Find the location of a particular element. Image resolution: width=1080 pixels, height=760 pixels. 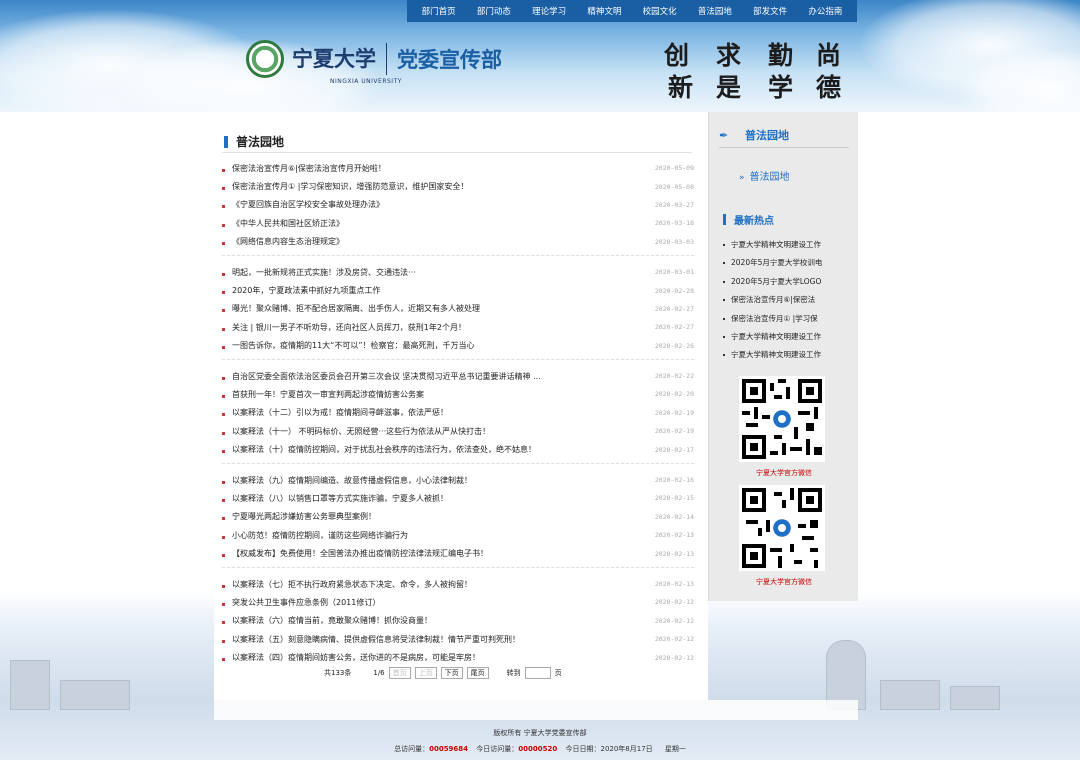

nav-item-1: 部门动态 is located at coordinates (494, 11).